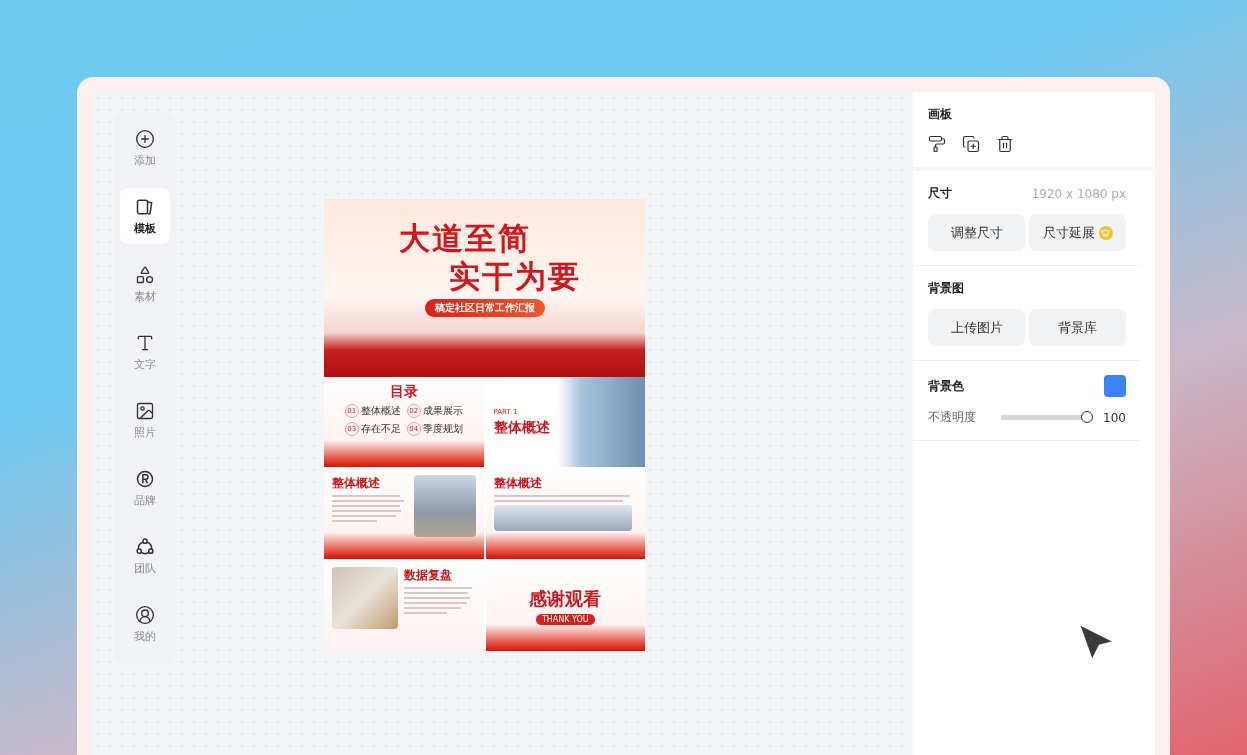  I want to click on slide-subtitle: 稿定社区日常工作汇报, so click(484, 308).